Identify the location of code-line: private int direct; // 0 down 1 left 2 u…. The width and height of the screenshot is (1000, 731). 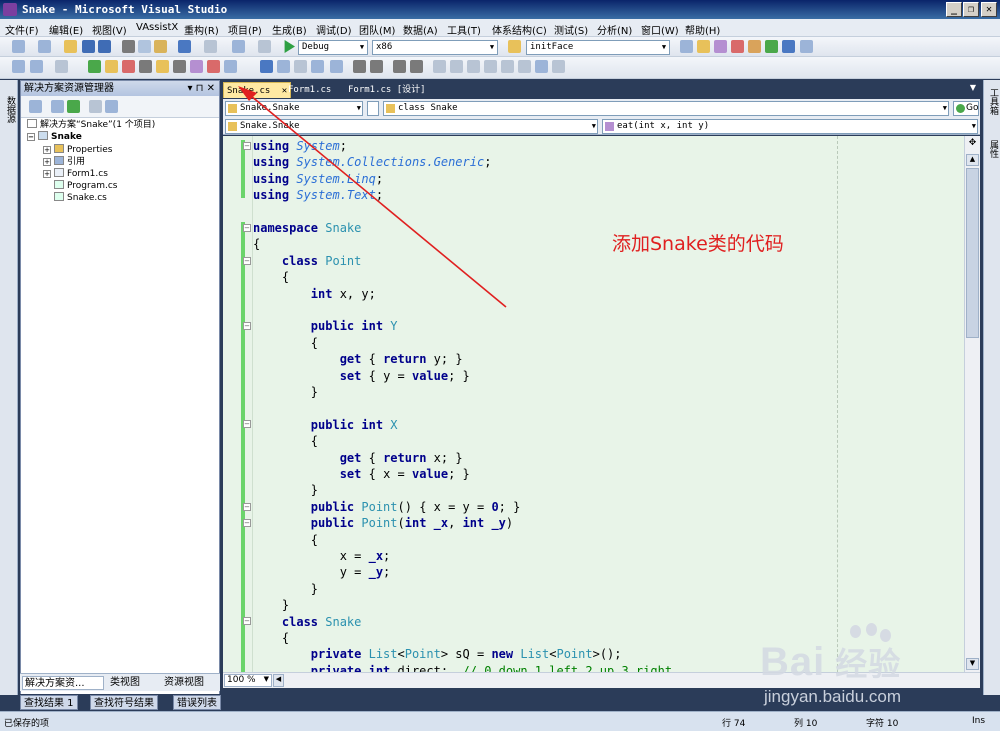
(462, 667).